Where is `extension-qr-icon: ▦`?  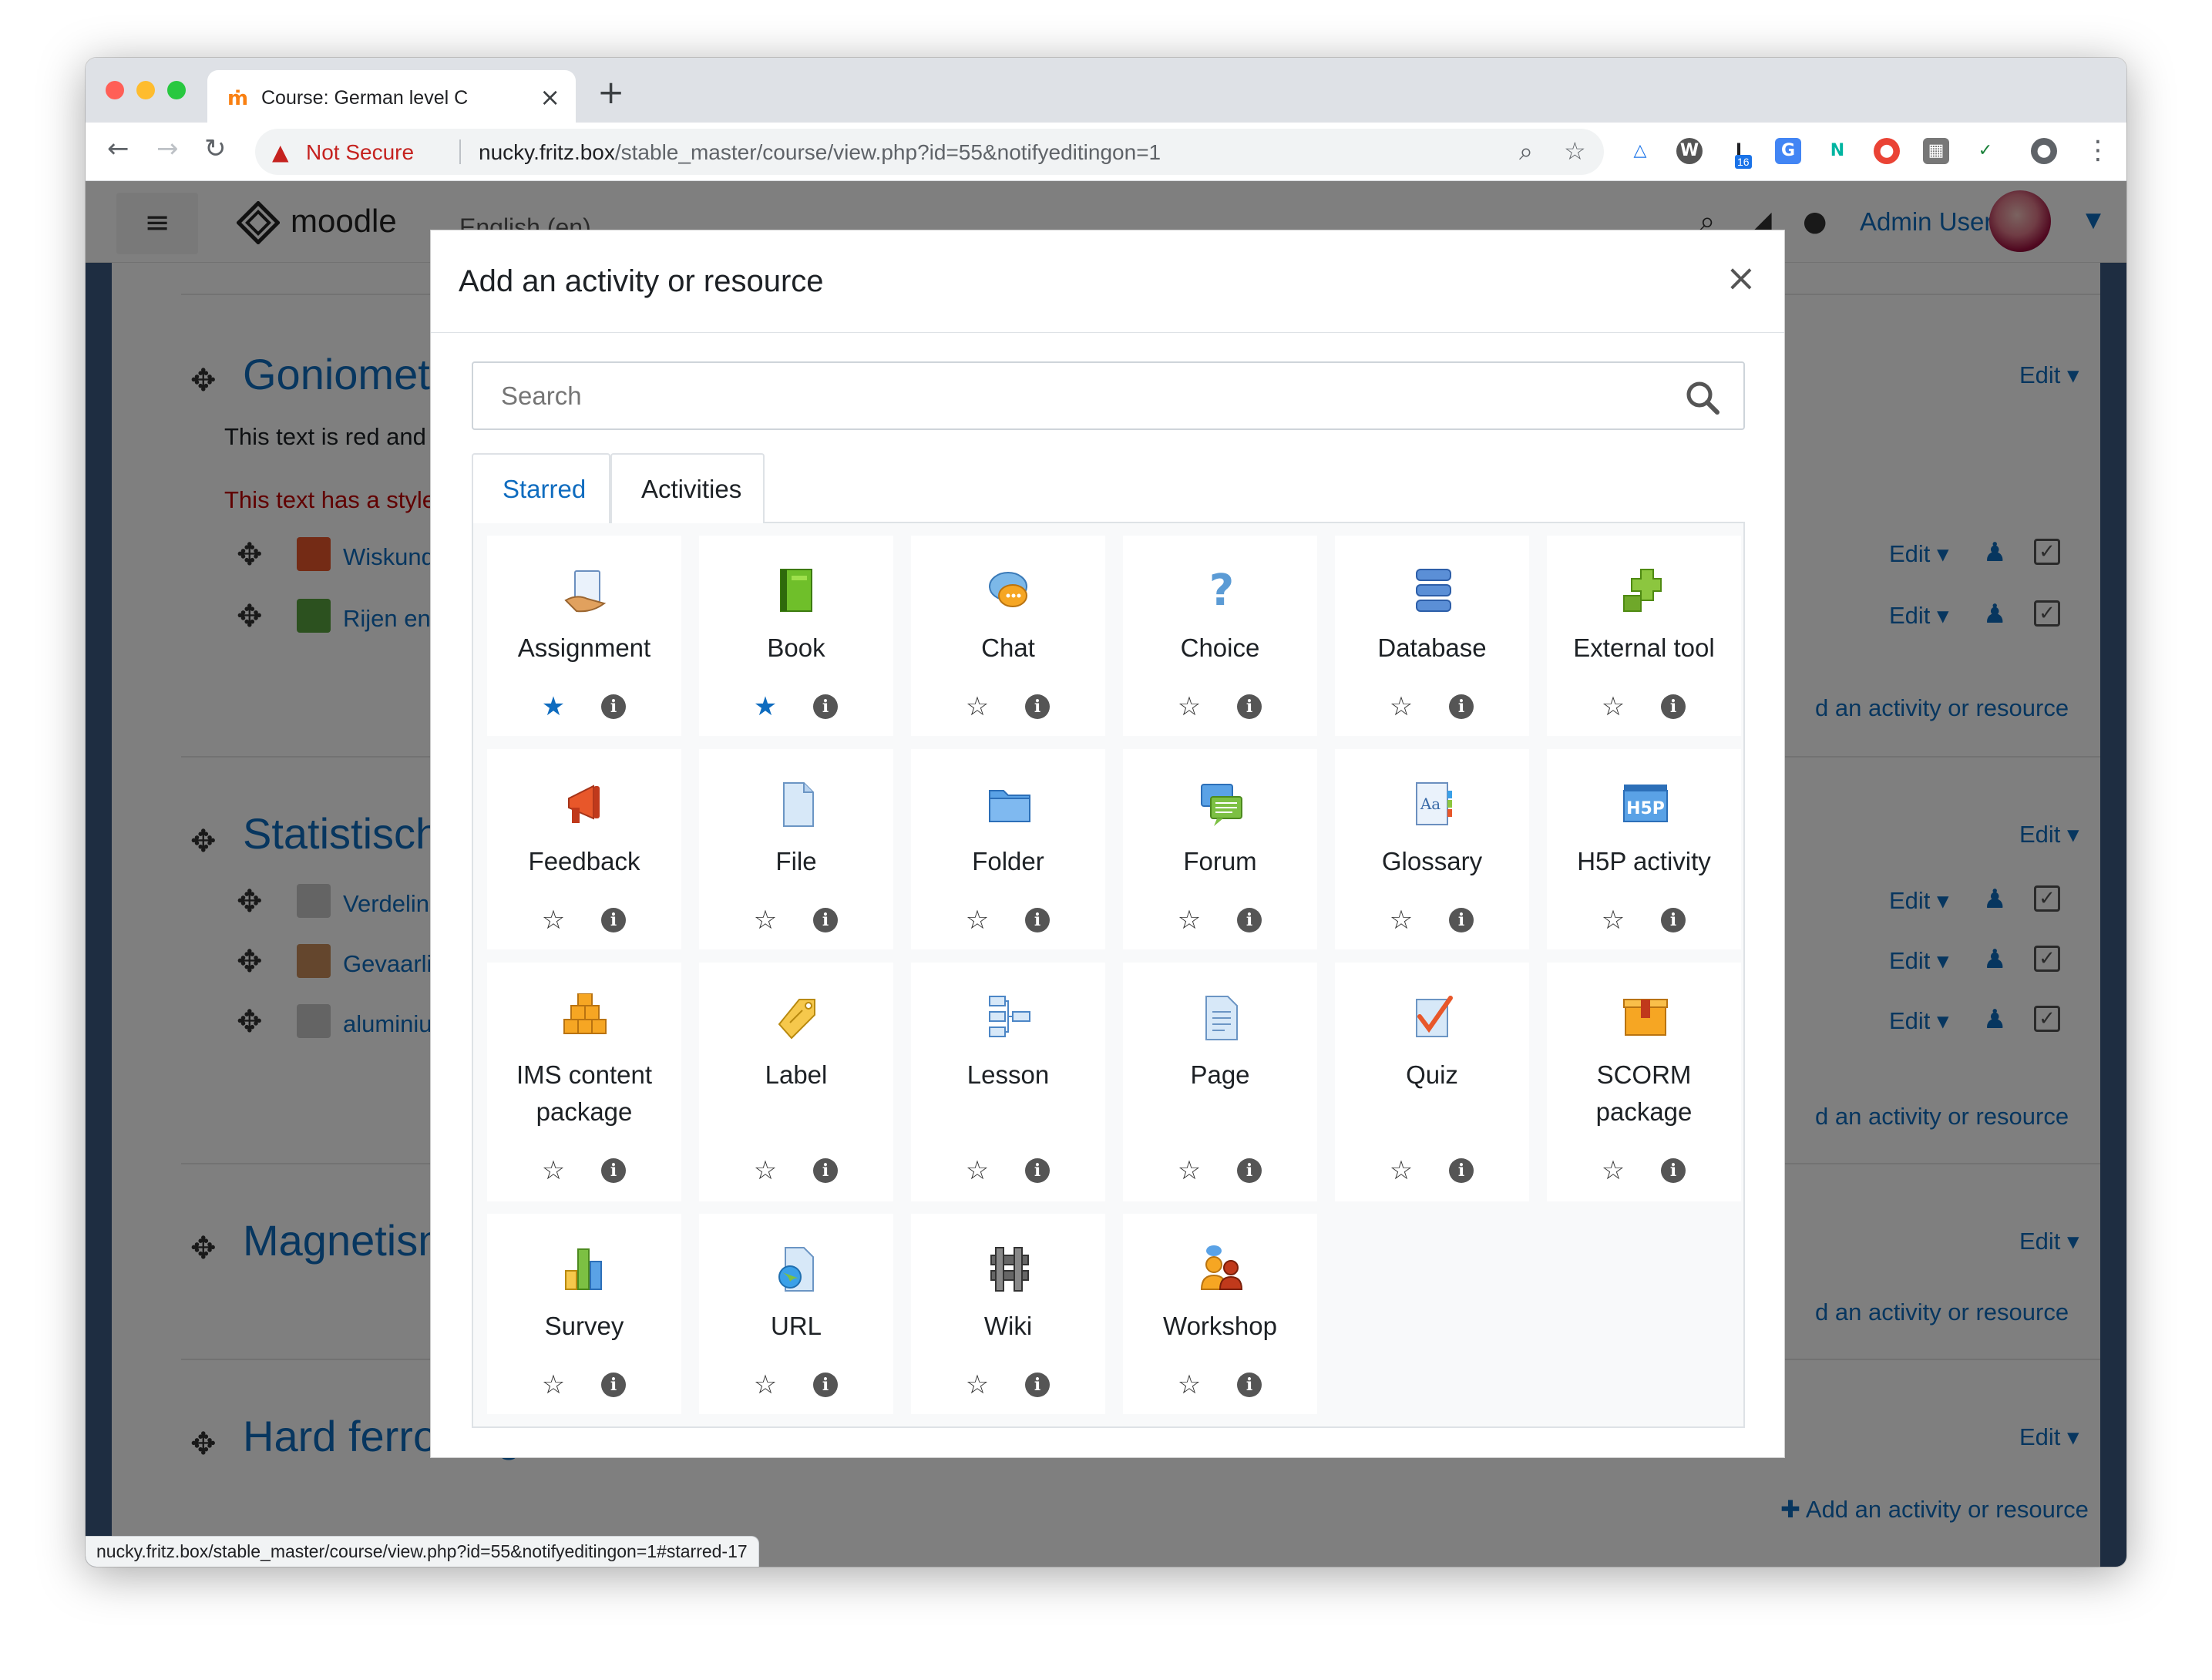 extension-qr-icon: ▦ is located at coordinates (1936, 151).